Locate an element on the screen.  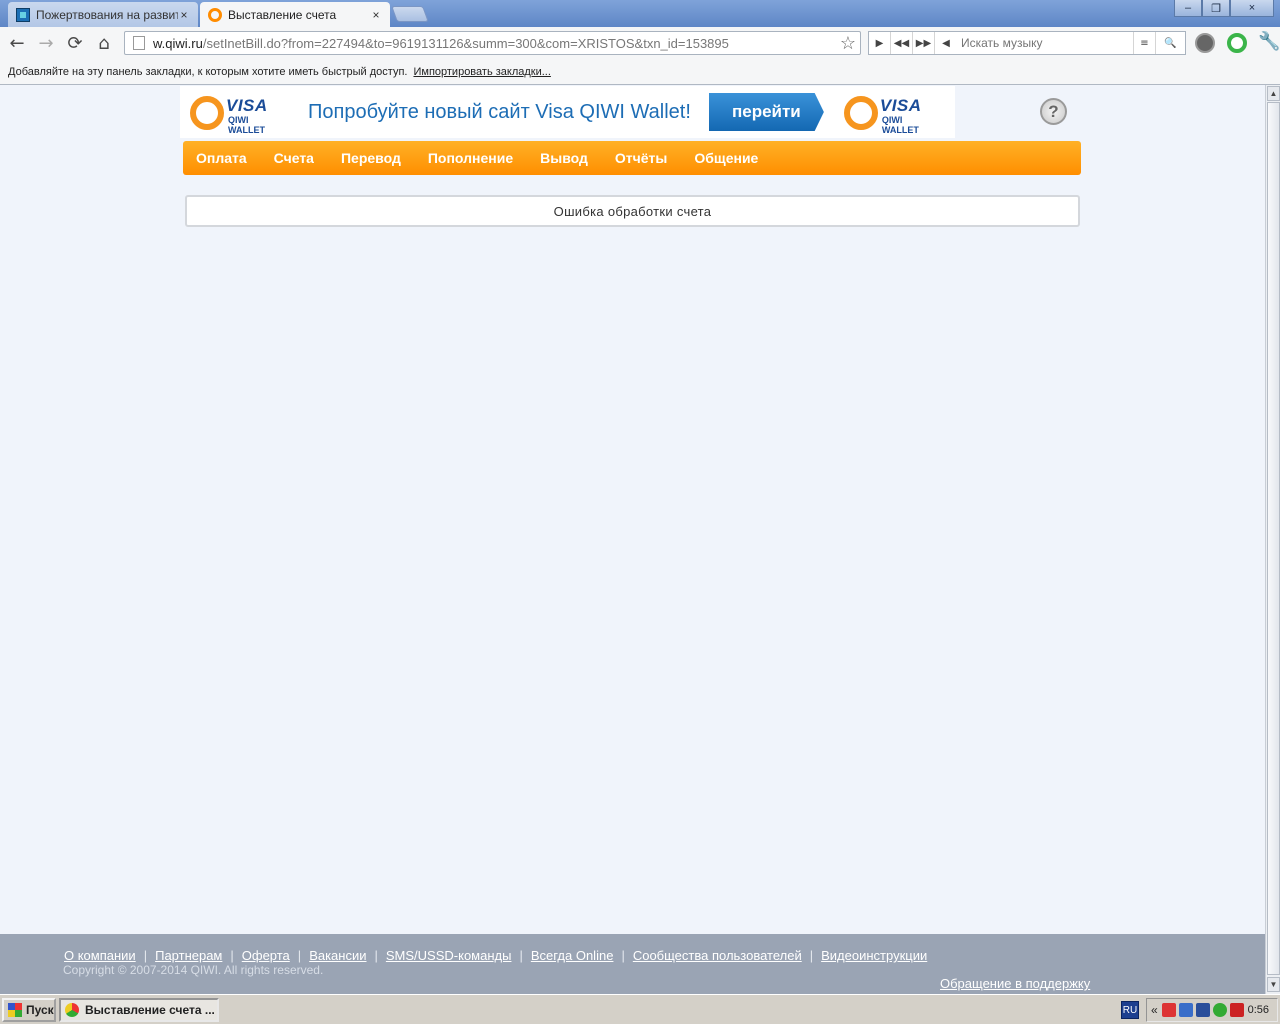
page-icon is located at coordinates (139, 43).